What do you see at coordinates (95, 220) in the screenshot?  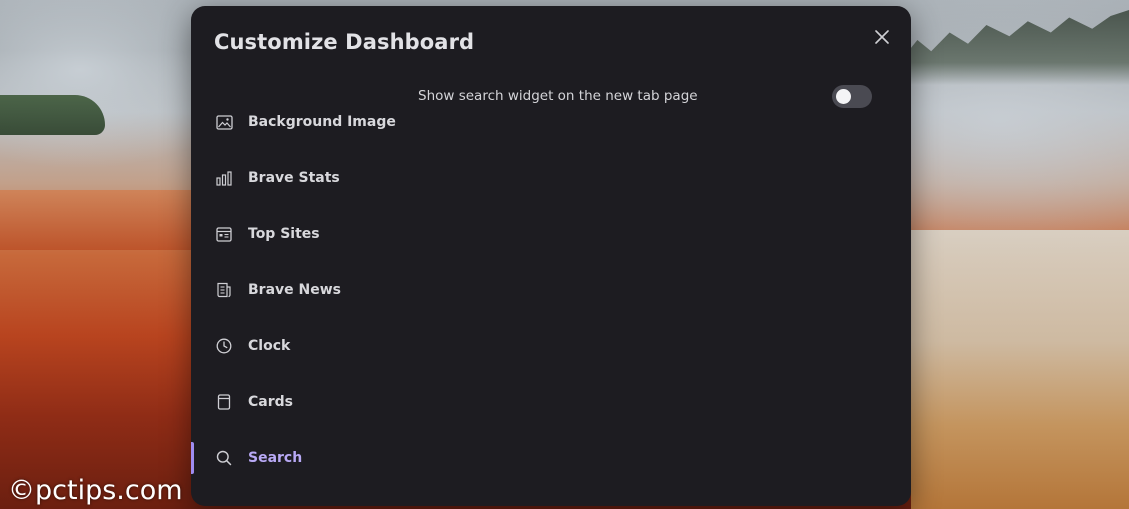 I see `background-terrain-left` at bounding box center [95, 220].